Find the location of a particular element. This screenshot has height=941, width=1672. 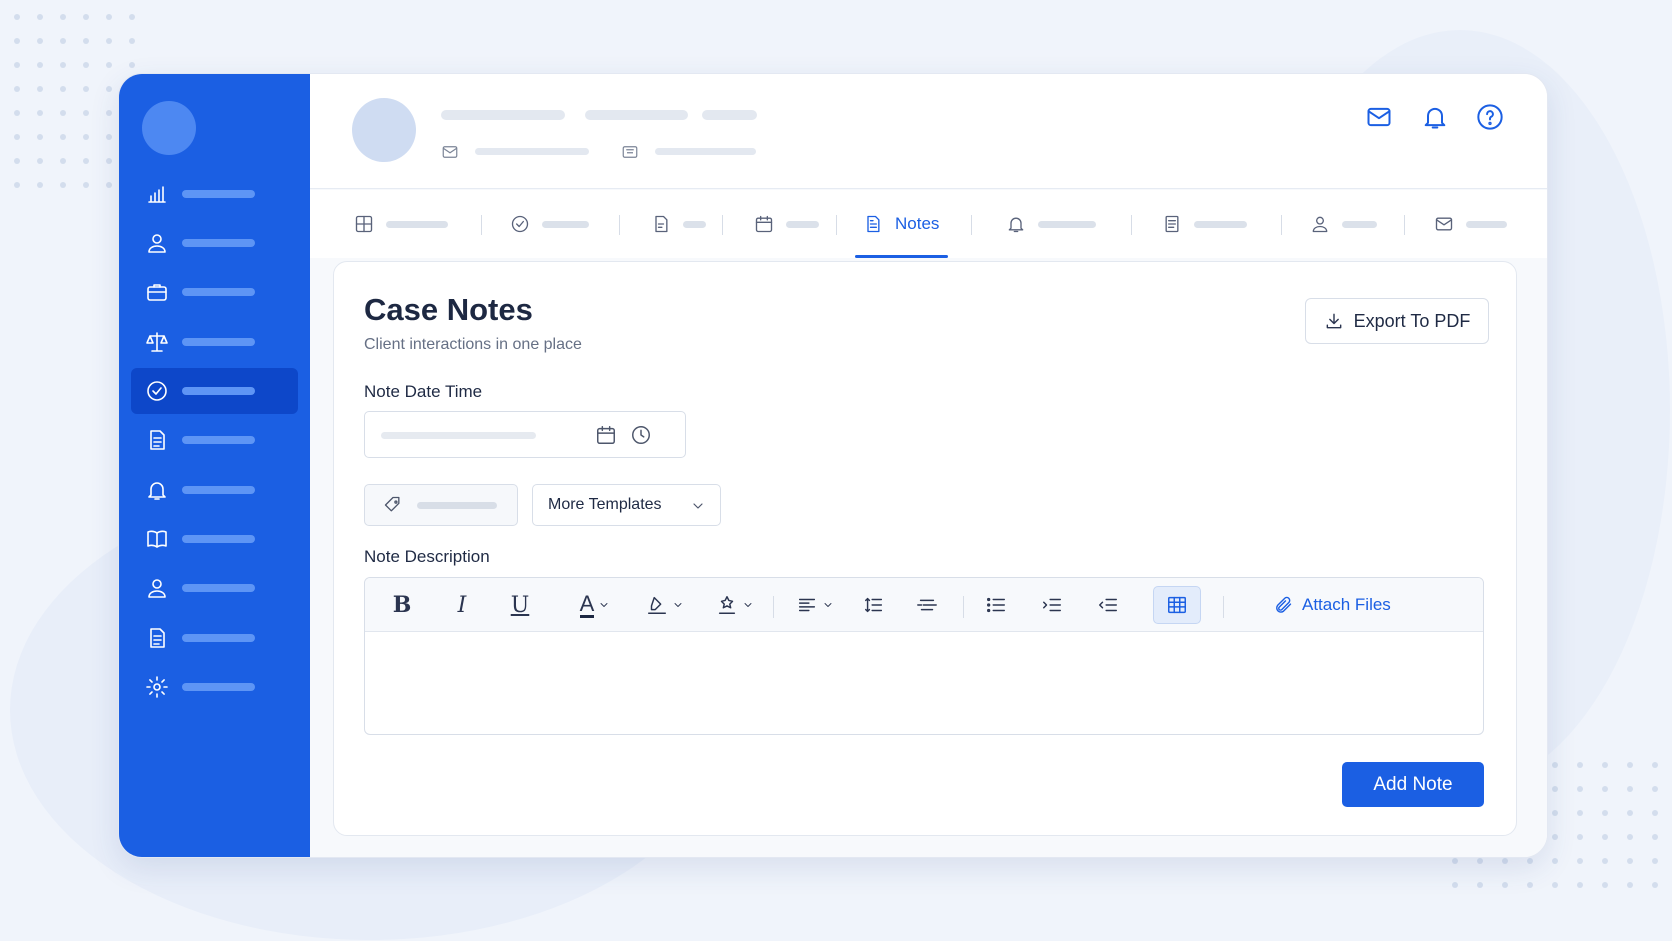

bullet-list-button is located at coordinates (996, 605).